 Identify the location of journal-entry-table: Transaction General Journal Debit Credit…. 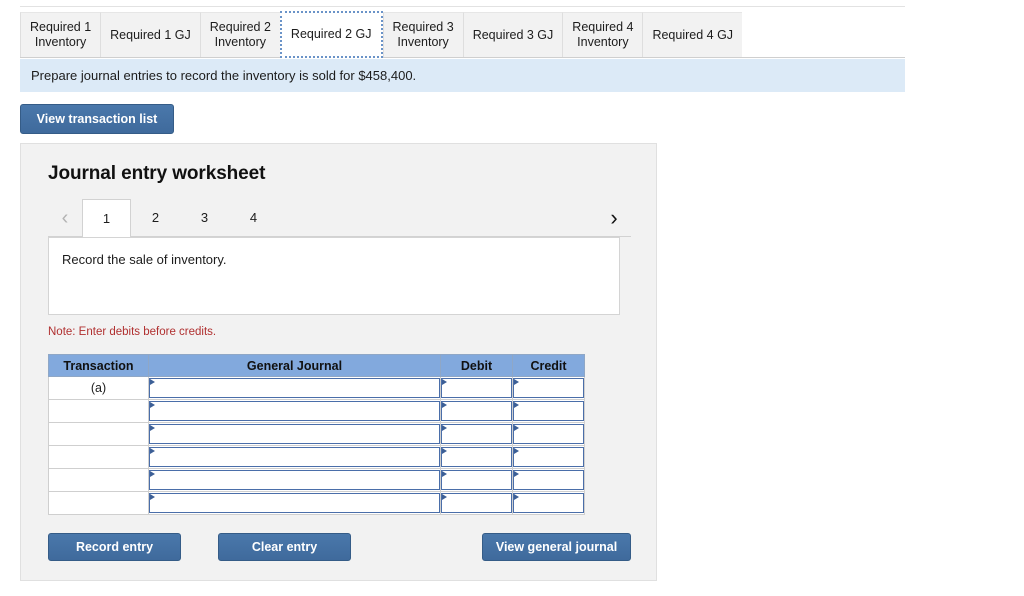
(316, 434).